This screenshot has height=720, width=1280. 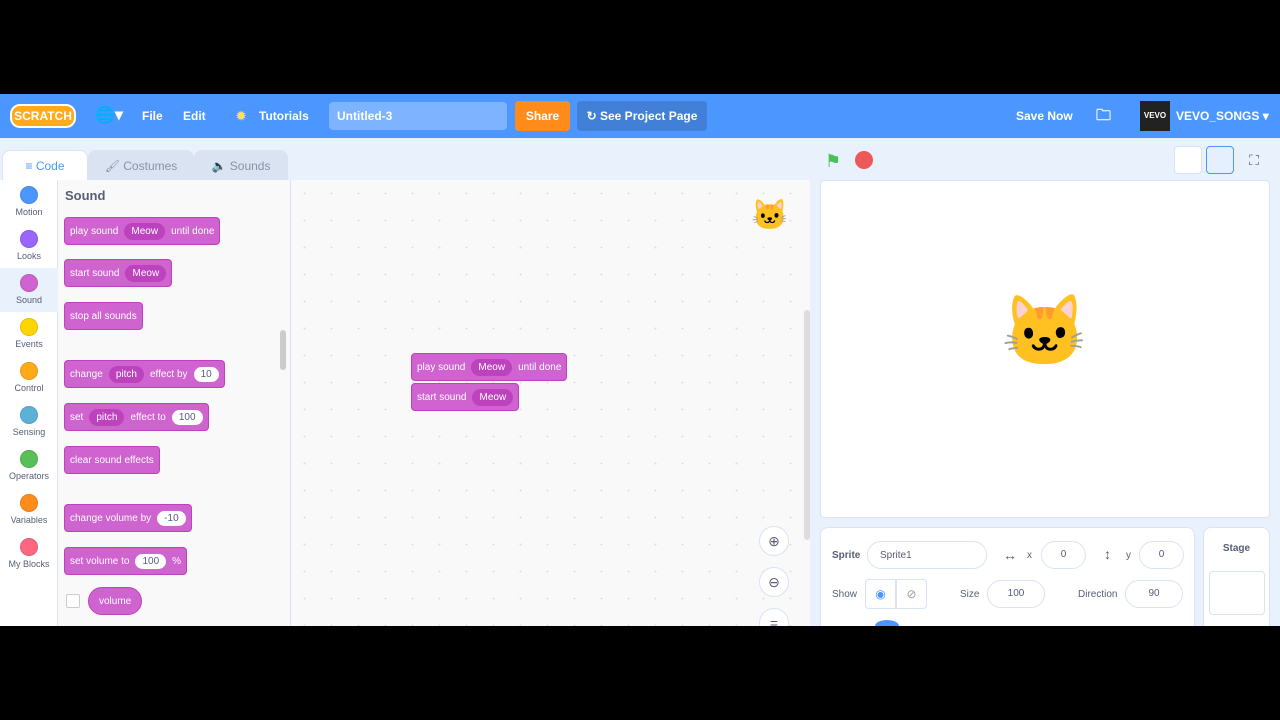 I want to click on project-title-input, so click(x=418, y=116).